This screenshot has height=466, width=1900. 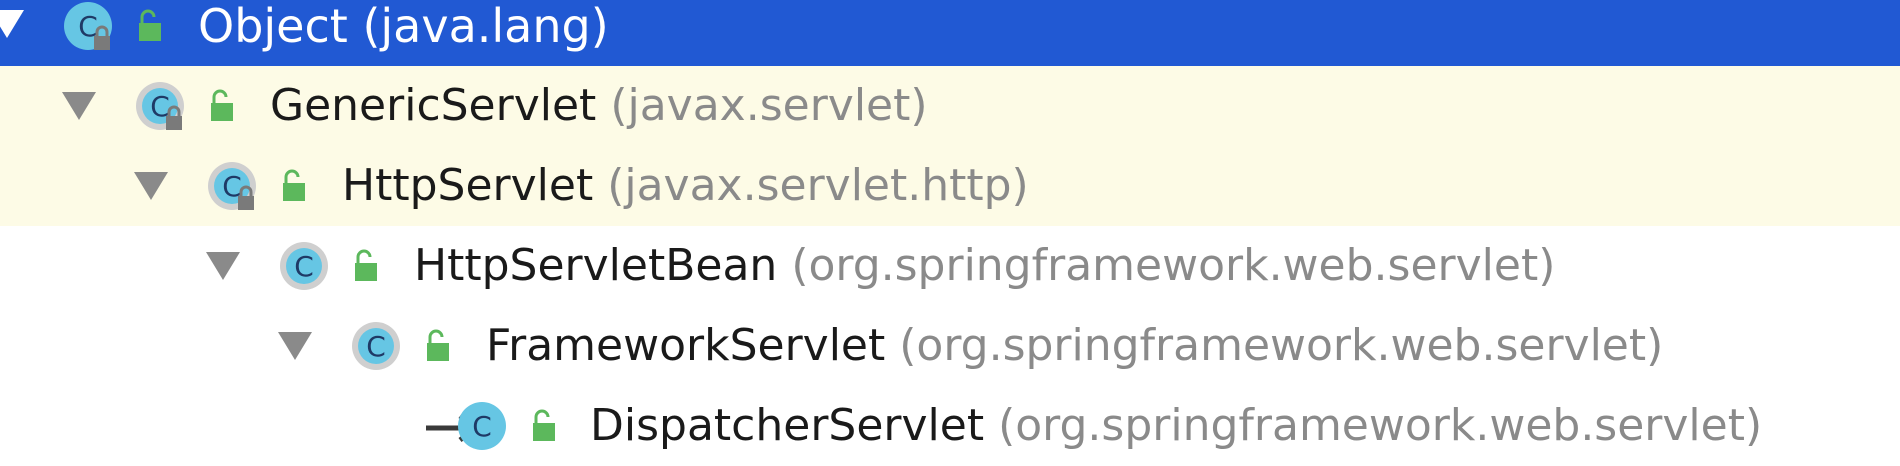 What do you see at coordinates (769, 105) in the screenshot?
I see `package-name: (javax.servlet)` at bounding box center [769, 105].